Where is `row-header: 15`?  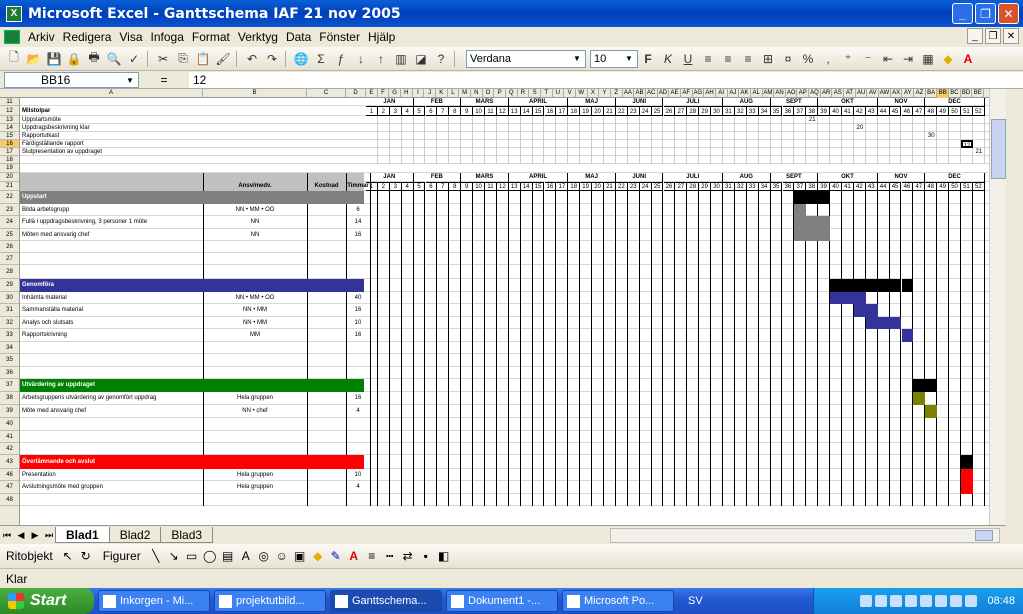 row-header: 15 is located at coordinates (9, 136).